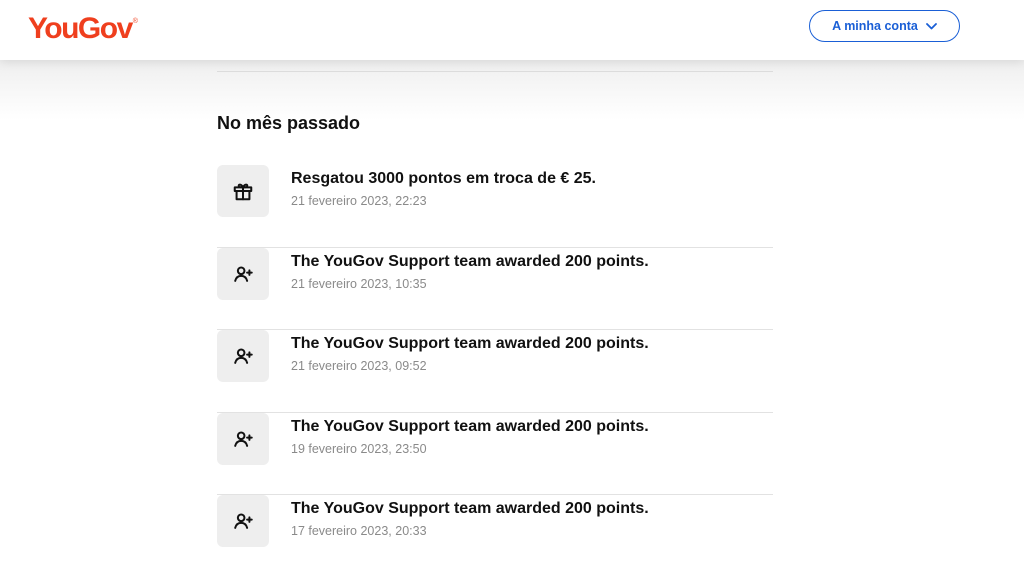 The image size is (1024, 578). What do you see at coordinates (512, 90) in the screenshot?
I see `header-shadow` at bounding box center [512, 90].